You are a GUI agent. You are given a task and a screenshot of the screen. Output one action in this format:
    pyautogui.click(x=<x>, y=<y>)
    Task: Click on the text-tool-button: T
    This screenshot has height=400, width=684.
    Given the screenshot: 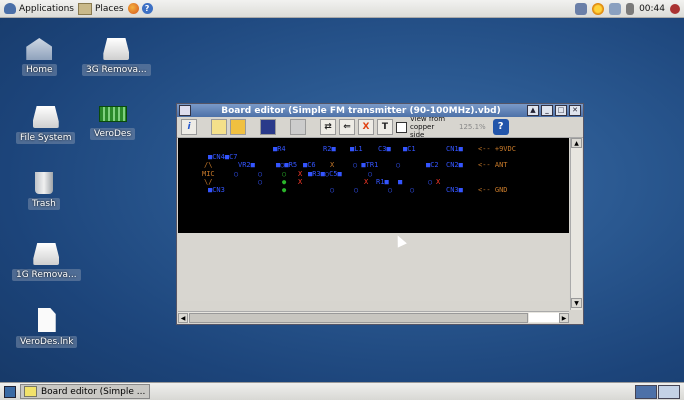 What is the action you would take?
    pyautogui.click(x=385, y=127)
    